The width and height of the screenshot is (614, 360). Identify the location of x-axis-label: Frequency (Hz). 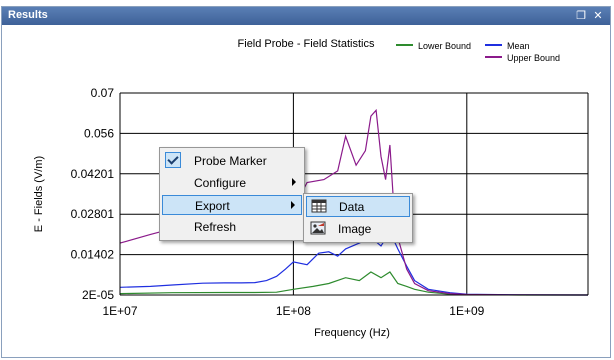
(352, 333).